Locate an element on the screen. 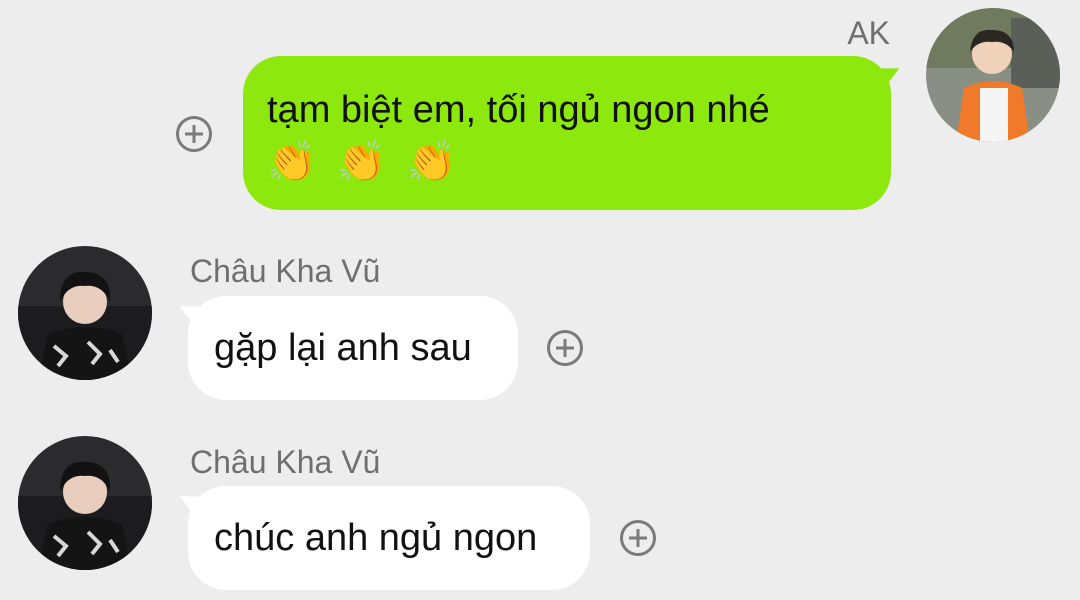 The image size is (1080, 600). message-text: gặp lại anh sau is located at coordinates (343, 348).